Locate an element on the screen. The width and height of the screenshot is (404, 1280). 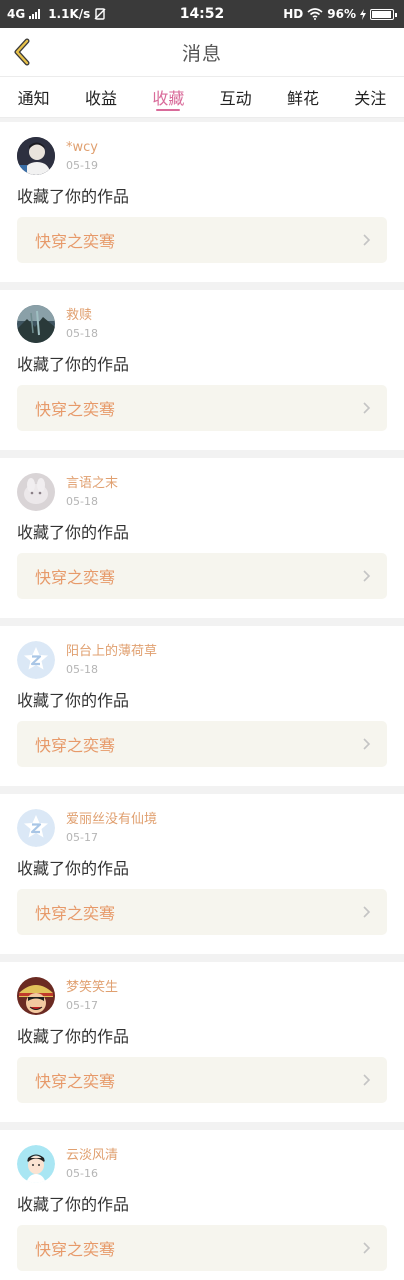
user-name: 言语之末 is located at coordinates (92, 483).